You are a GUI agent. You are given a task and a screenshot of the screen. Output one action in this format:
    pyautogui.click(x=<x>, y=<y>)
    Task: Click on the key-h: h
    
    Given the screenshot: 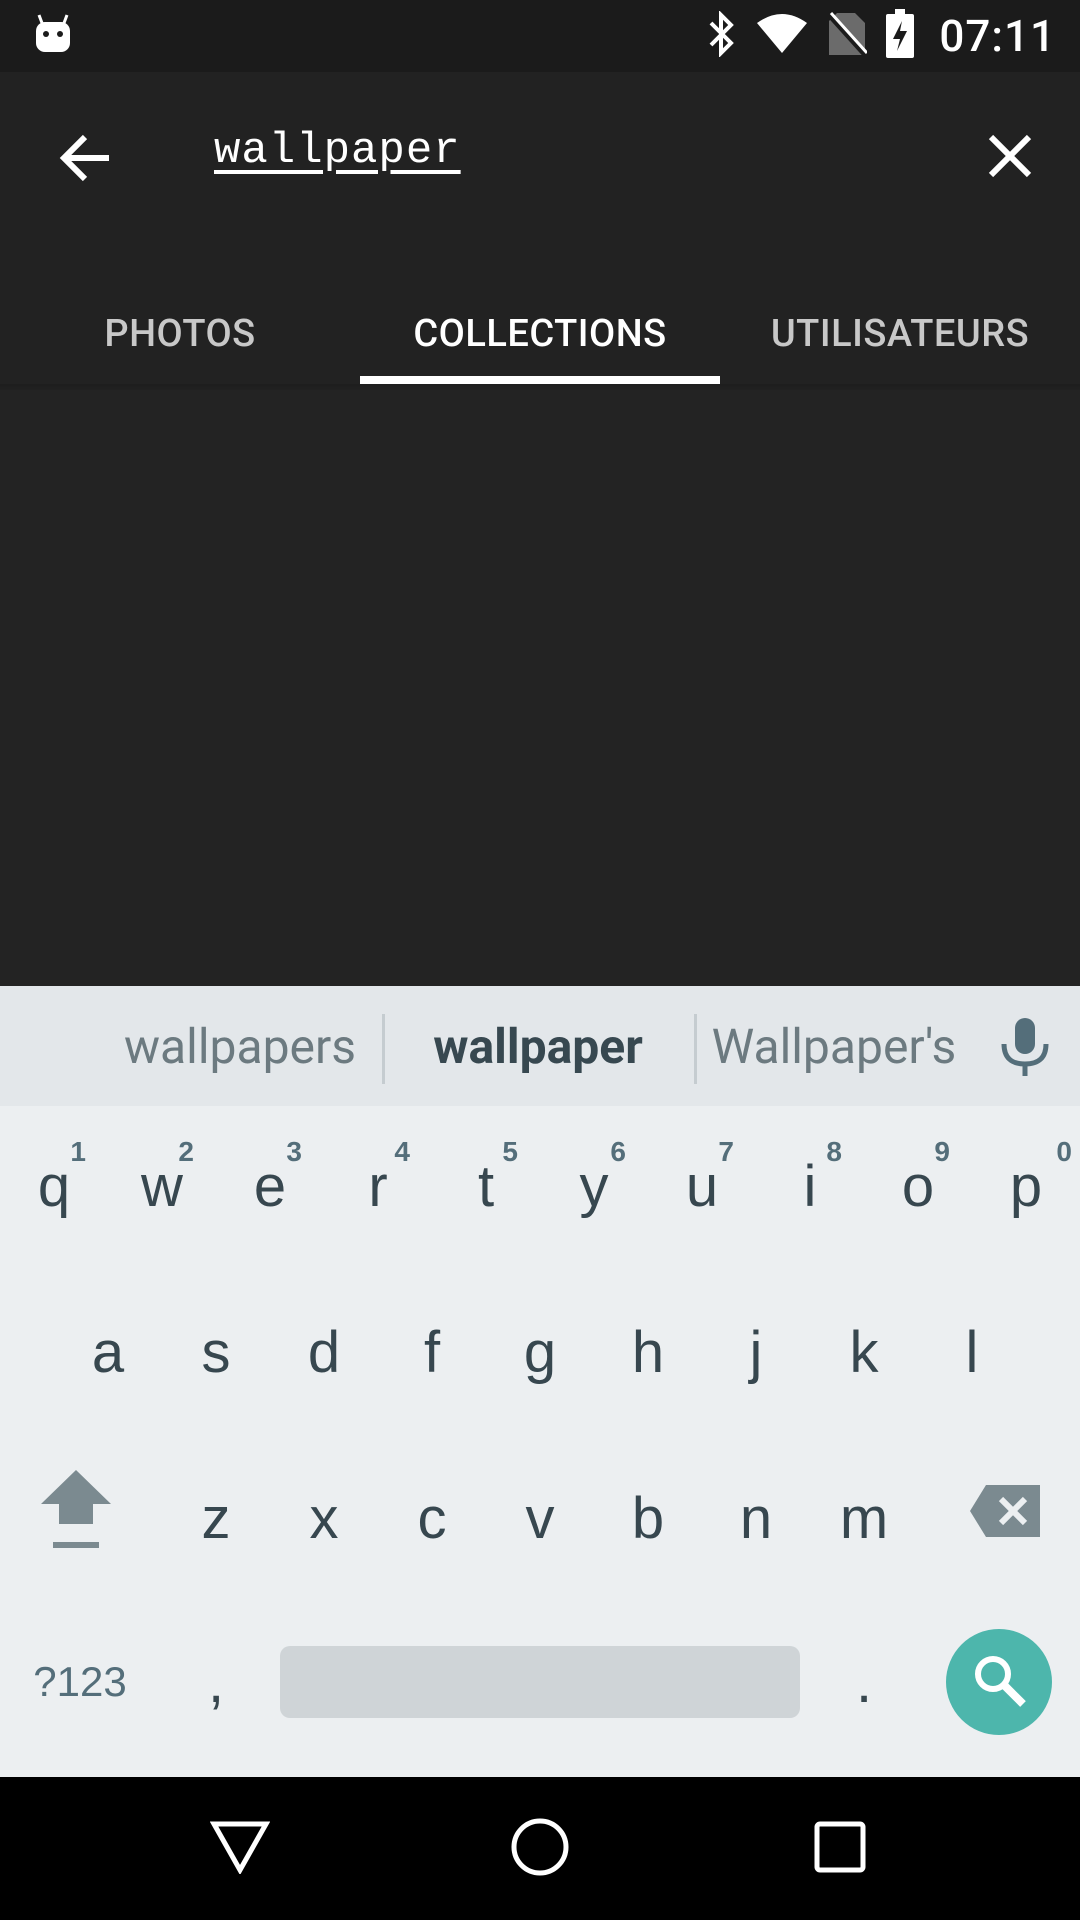 What is the action you would take?
    pyautogui.click(x=648, y=1352)
    